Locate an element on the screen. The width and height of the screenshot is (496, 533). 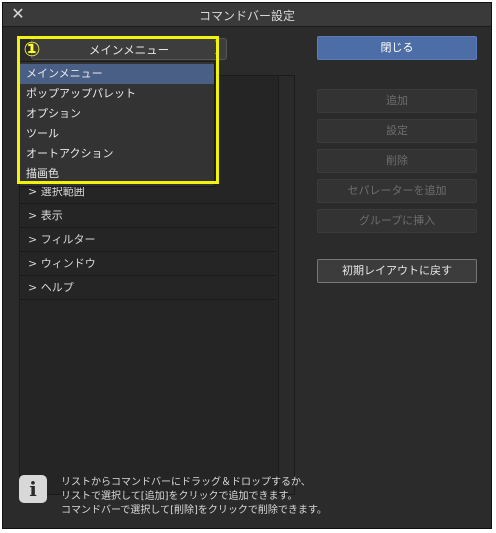
settings-button: 設定 is located at coordinates (397, 131).